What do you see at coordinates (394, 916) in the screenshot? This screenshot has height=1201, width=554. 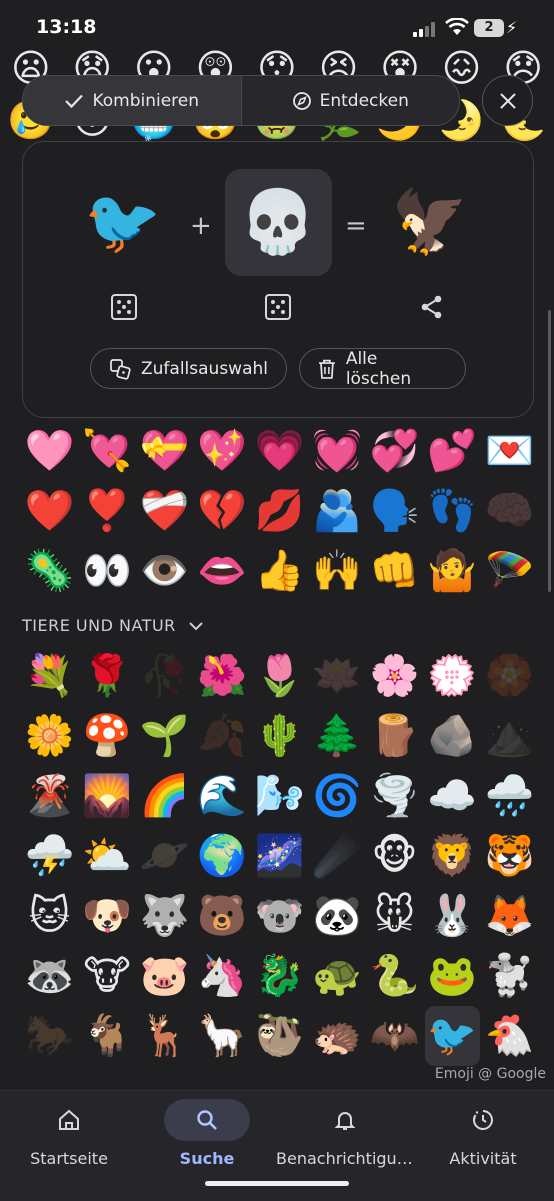 I see `emoji-cell: 🐭` at bounding box center [394, 916].